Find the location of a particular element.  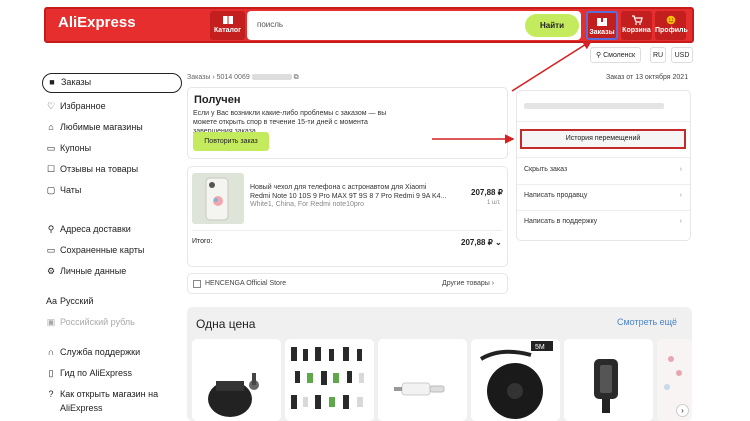

svg-text: 5M is located at coordinates (540, 347).